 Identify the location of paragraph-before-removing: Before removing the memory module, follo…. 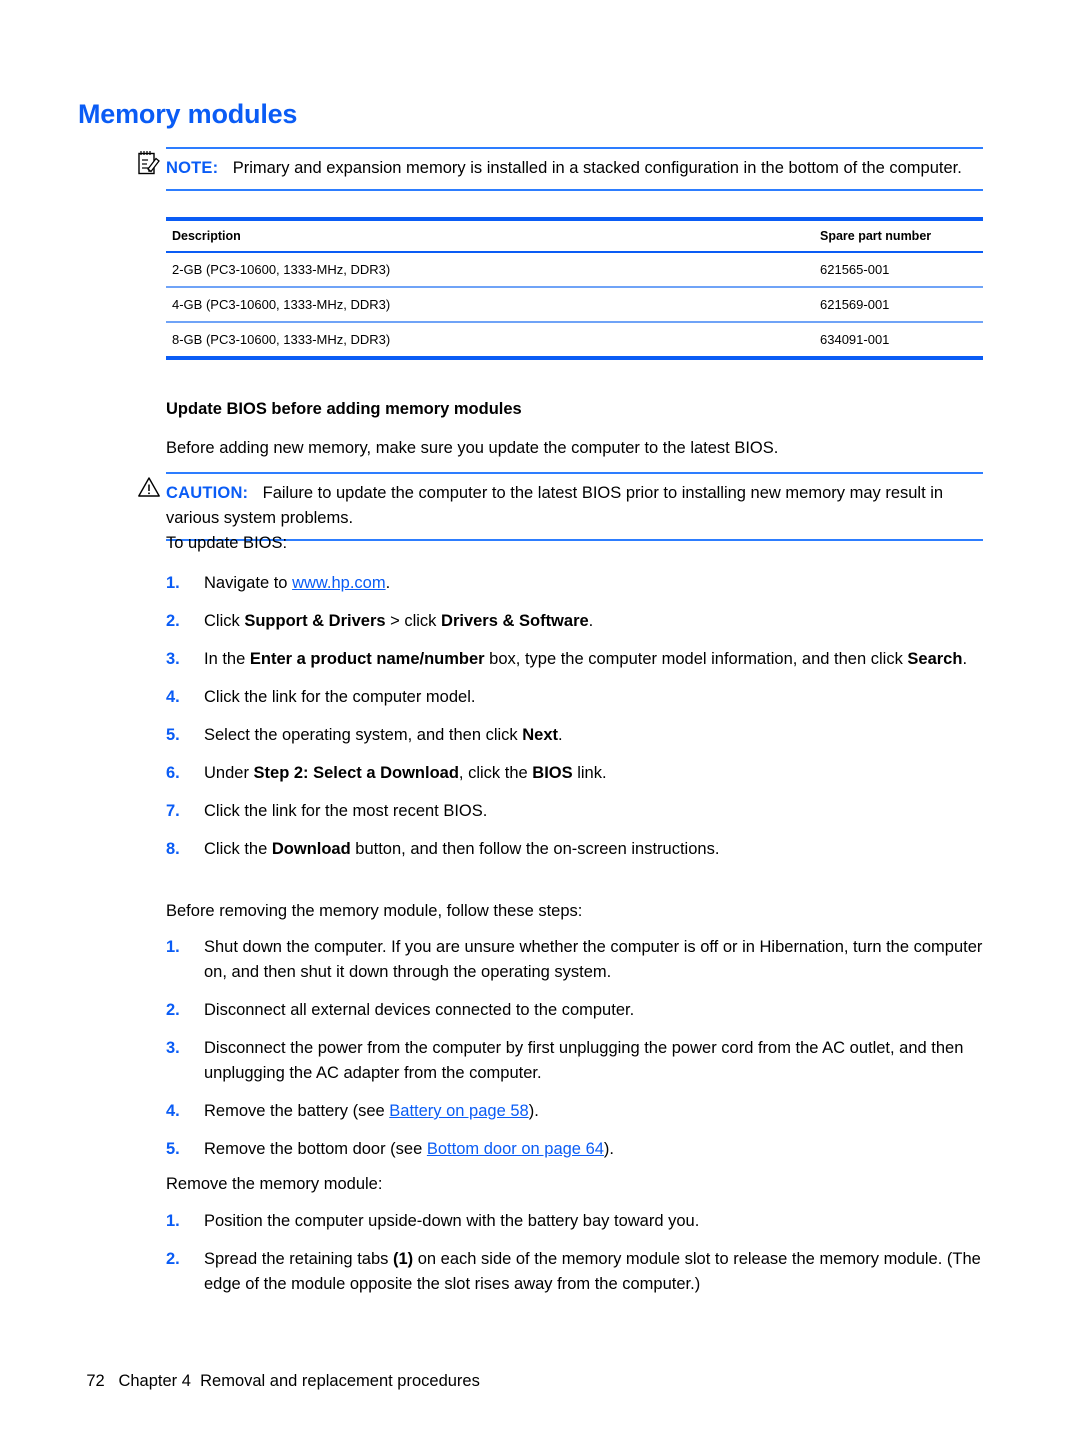
(374, 911).